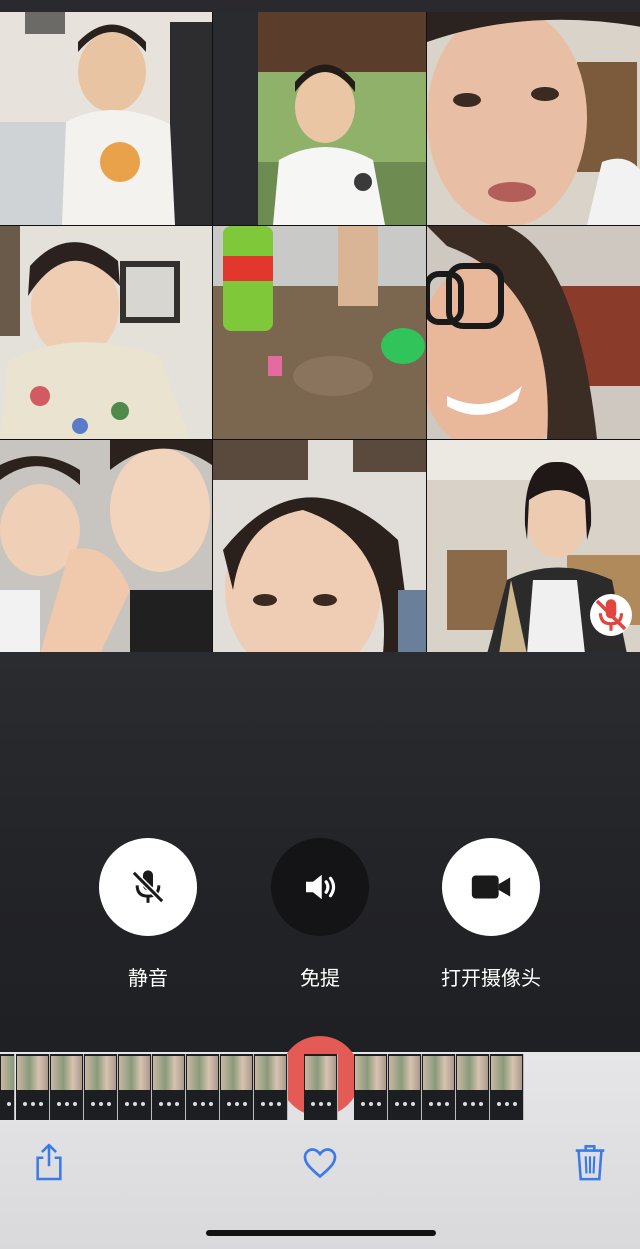 The width and height of the screenshot is (640, 1249). Describe the element at coordinates (320, 978) in the screenshot. I see `speaker-label: 免提` at that location.